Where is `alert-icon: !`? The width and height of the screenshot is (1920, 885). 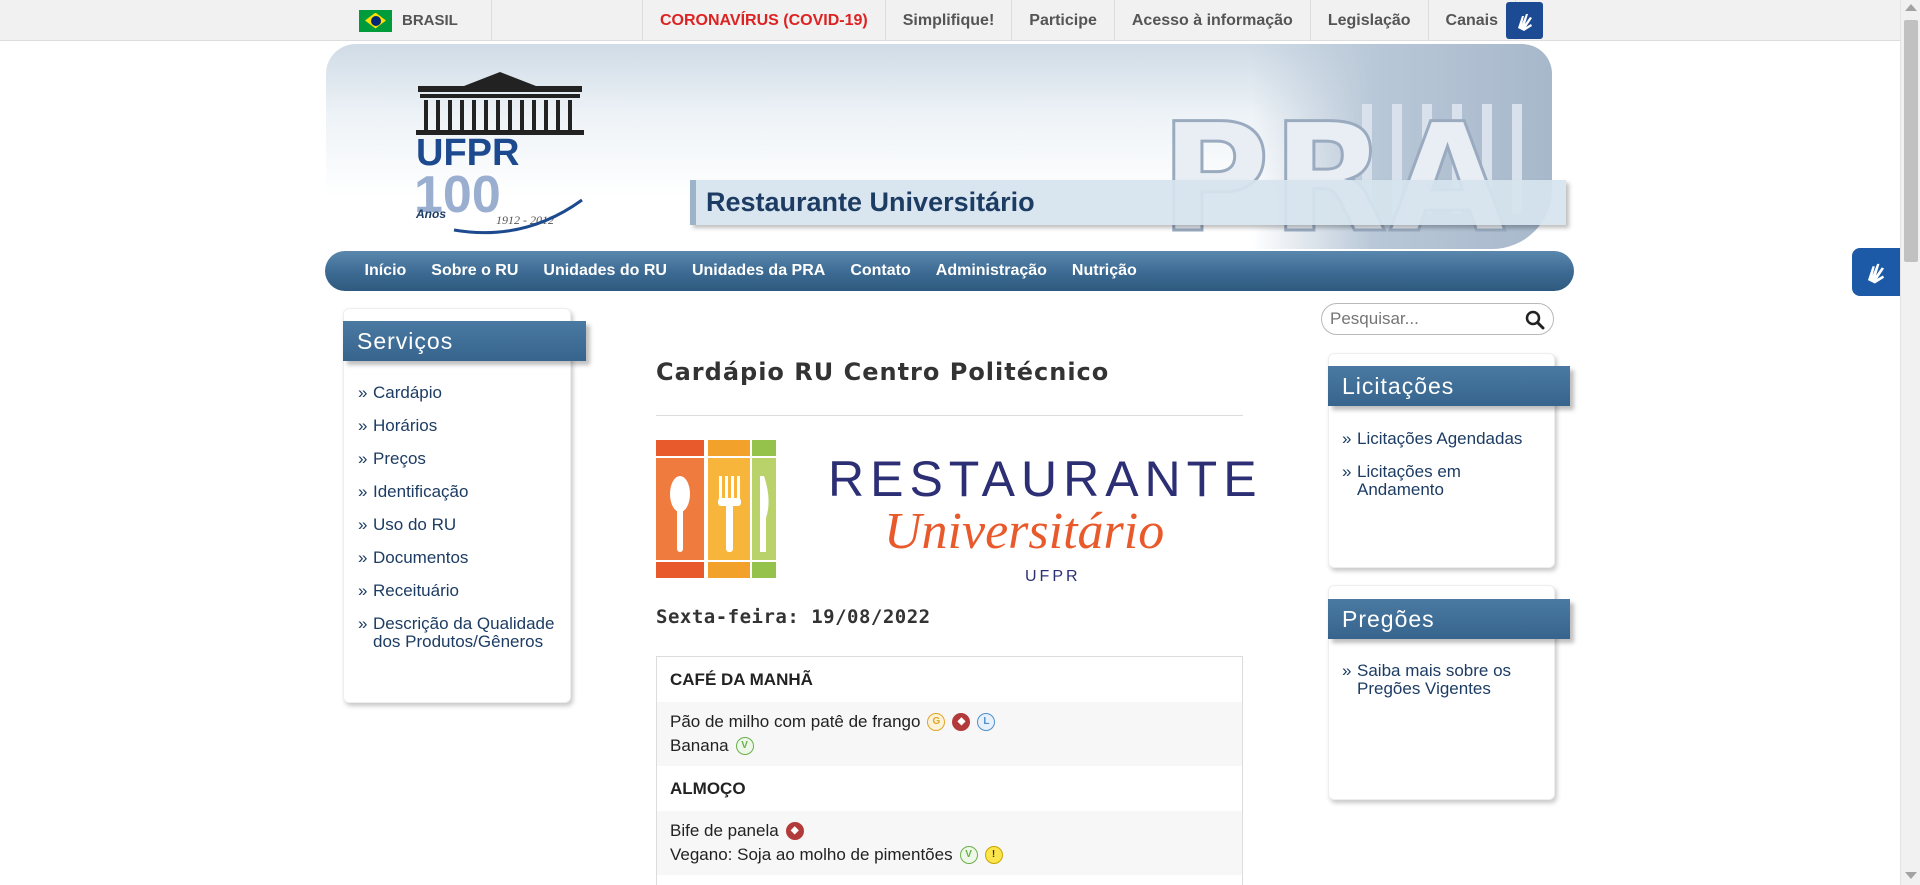
alert-icon: ! is located at coordinates (993, 855).